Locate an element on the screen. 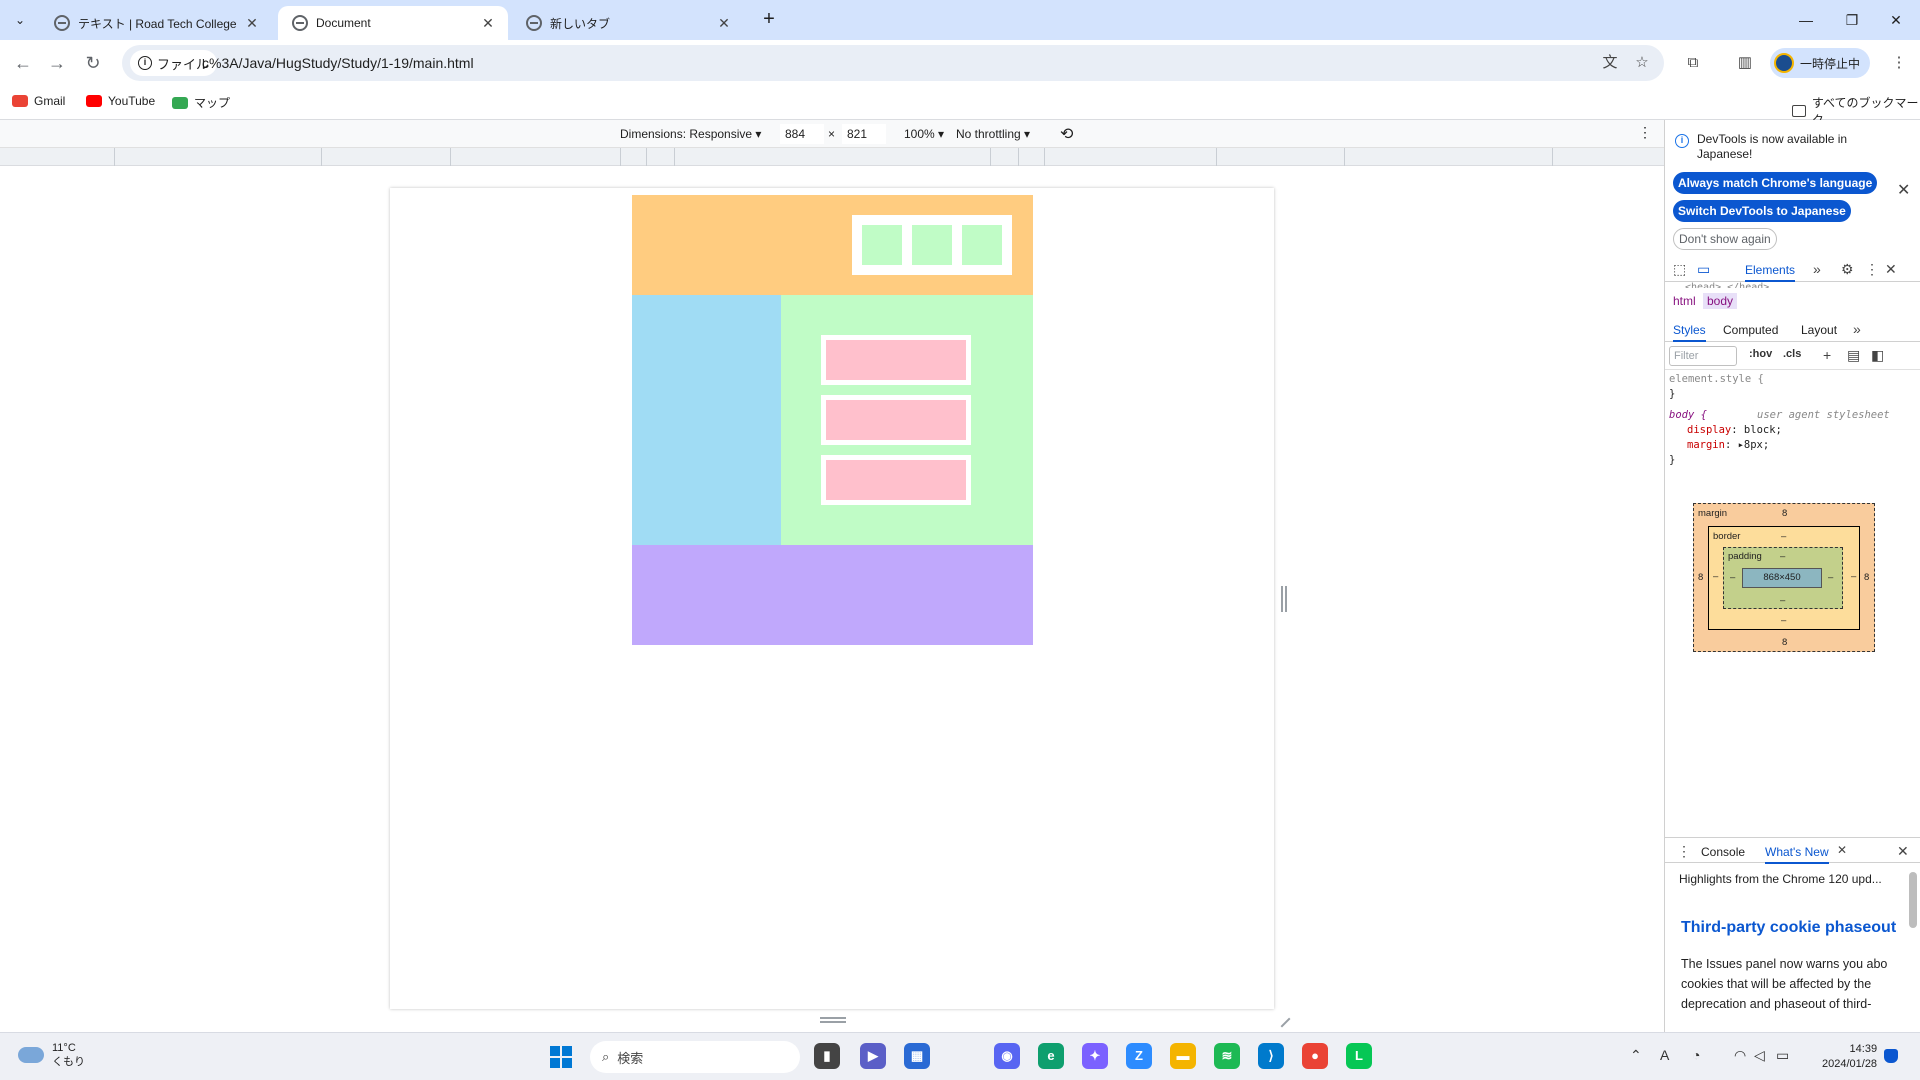 The width and height of the screenshot is (1920, 1080). spotify-icon: ≋ is located at coordinates (1227, 1056).